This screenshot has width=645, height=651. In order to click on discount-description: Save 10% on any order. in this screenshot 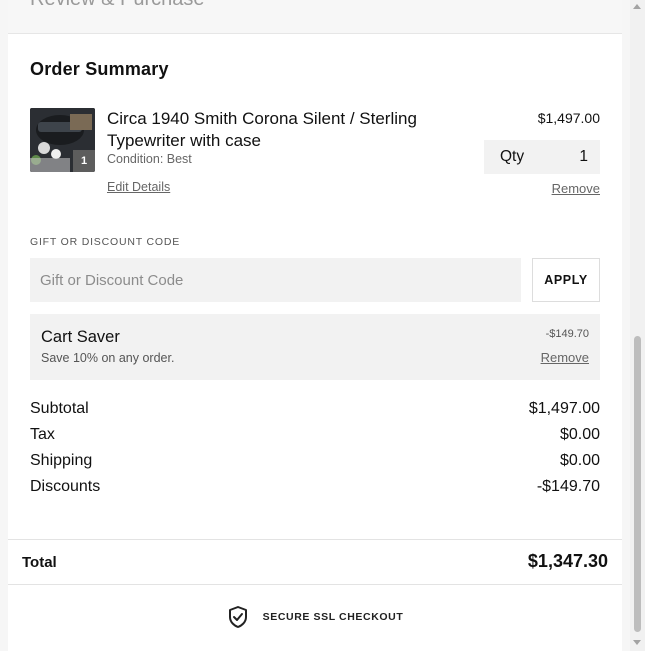, I will do `click(108, 358)`.